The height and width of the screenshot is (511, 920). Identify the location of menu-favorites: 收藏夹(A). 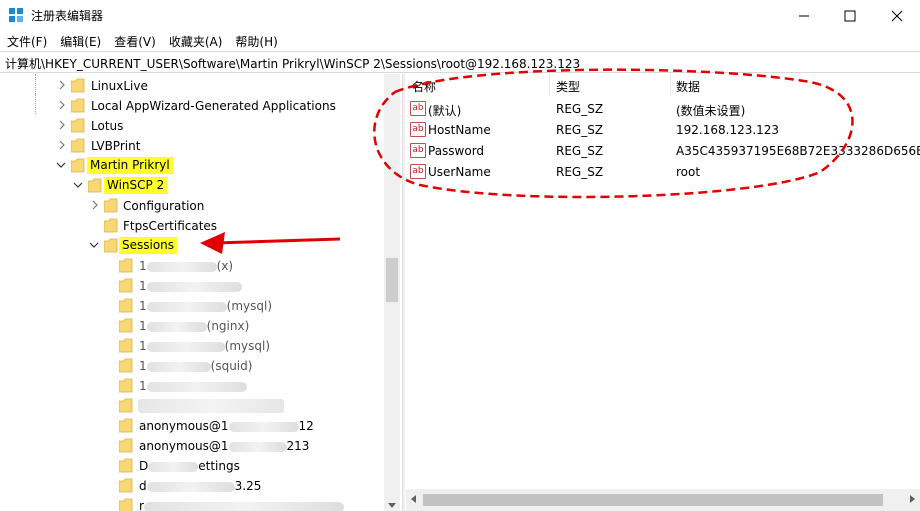
(195, 41).